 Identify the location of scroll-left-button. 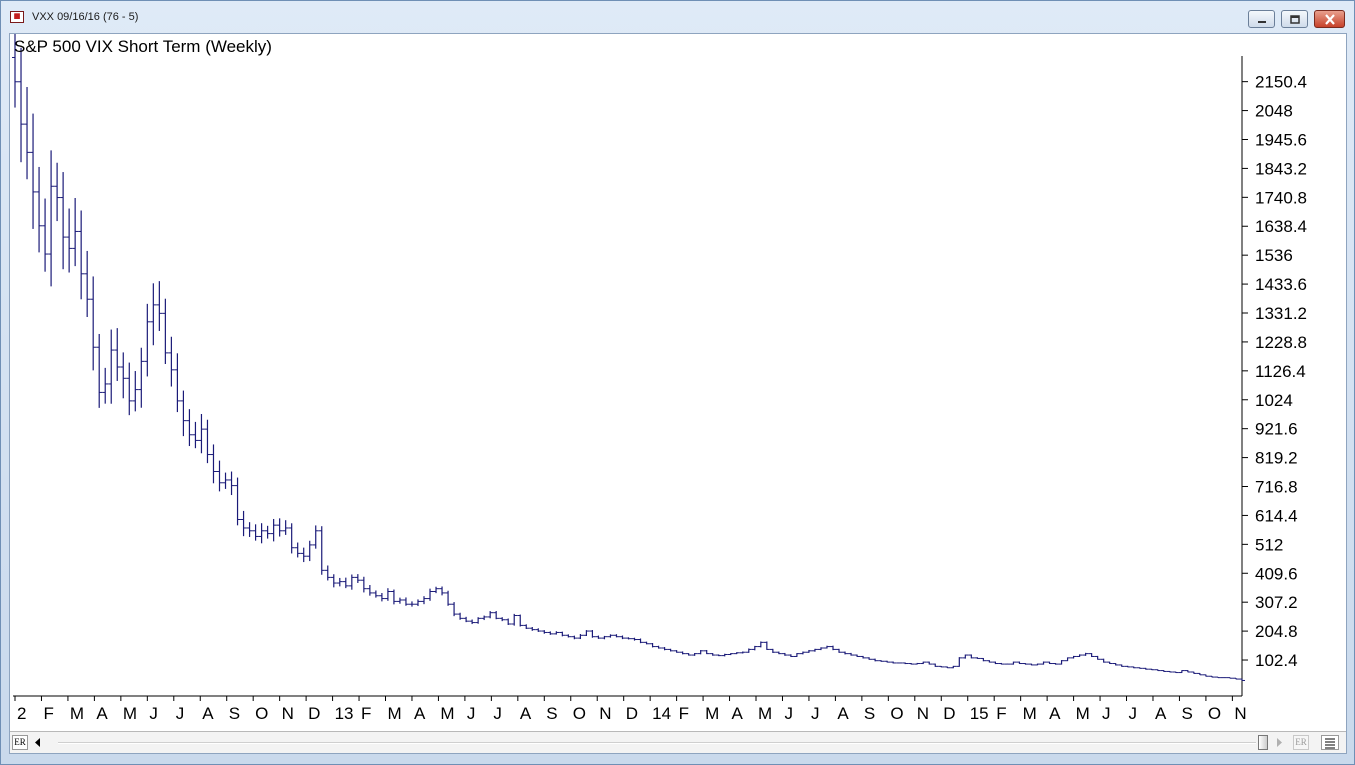
(38, 742).